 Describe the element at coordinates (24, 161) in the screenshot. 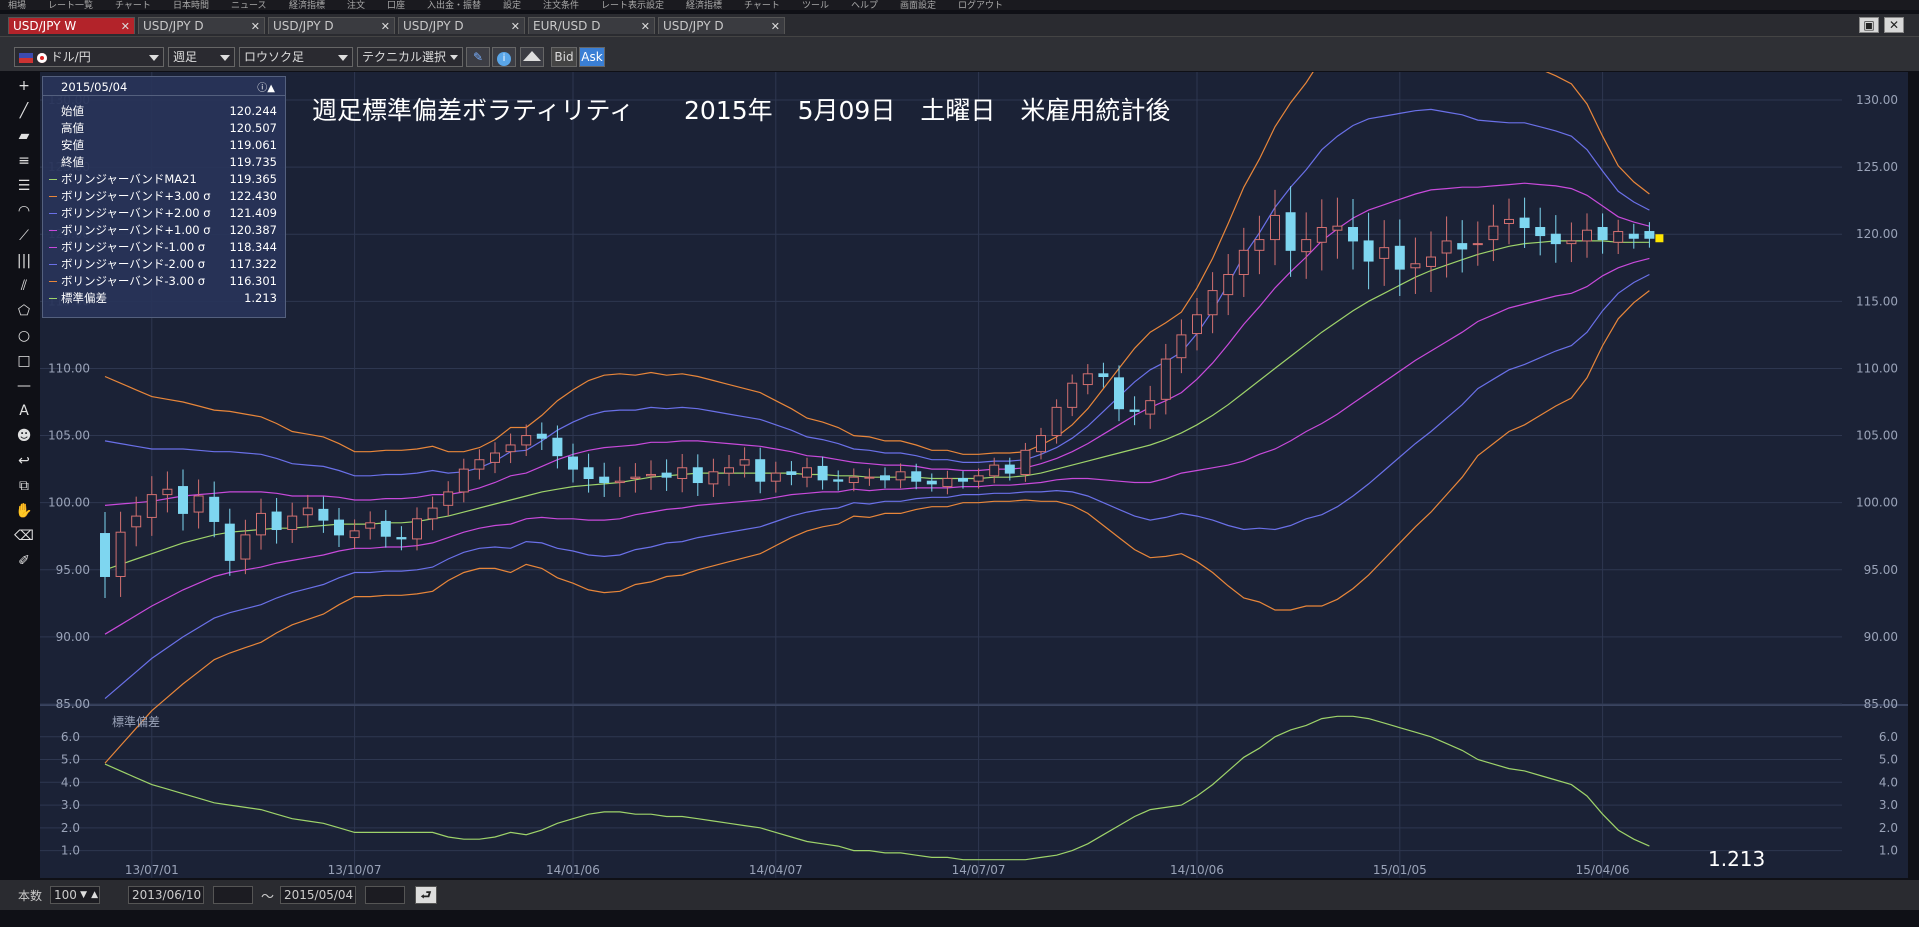

I see `horizontal-lines-tool-icon: ≡` at that location.